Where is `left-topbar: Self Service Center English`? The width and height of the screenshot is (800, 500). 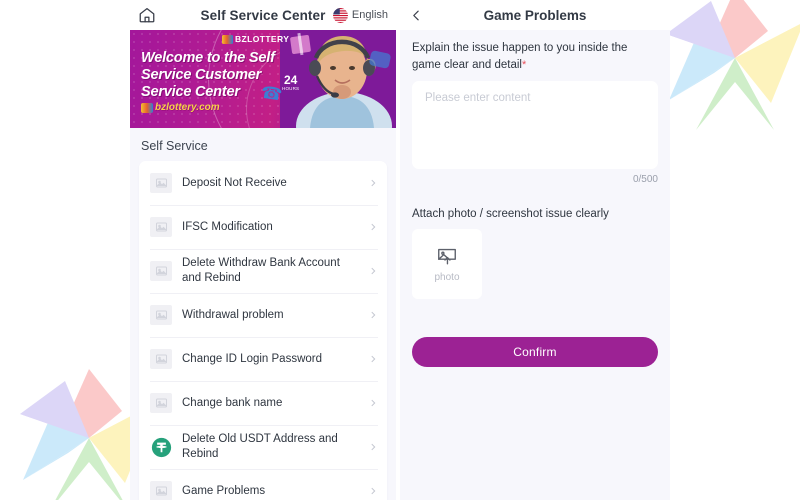 left-topbar: Self Service Center English is located at coordinates (263, 15).